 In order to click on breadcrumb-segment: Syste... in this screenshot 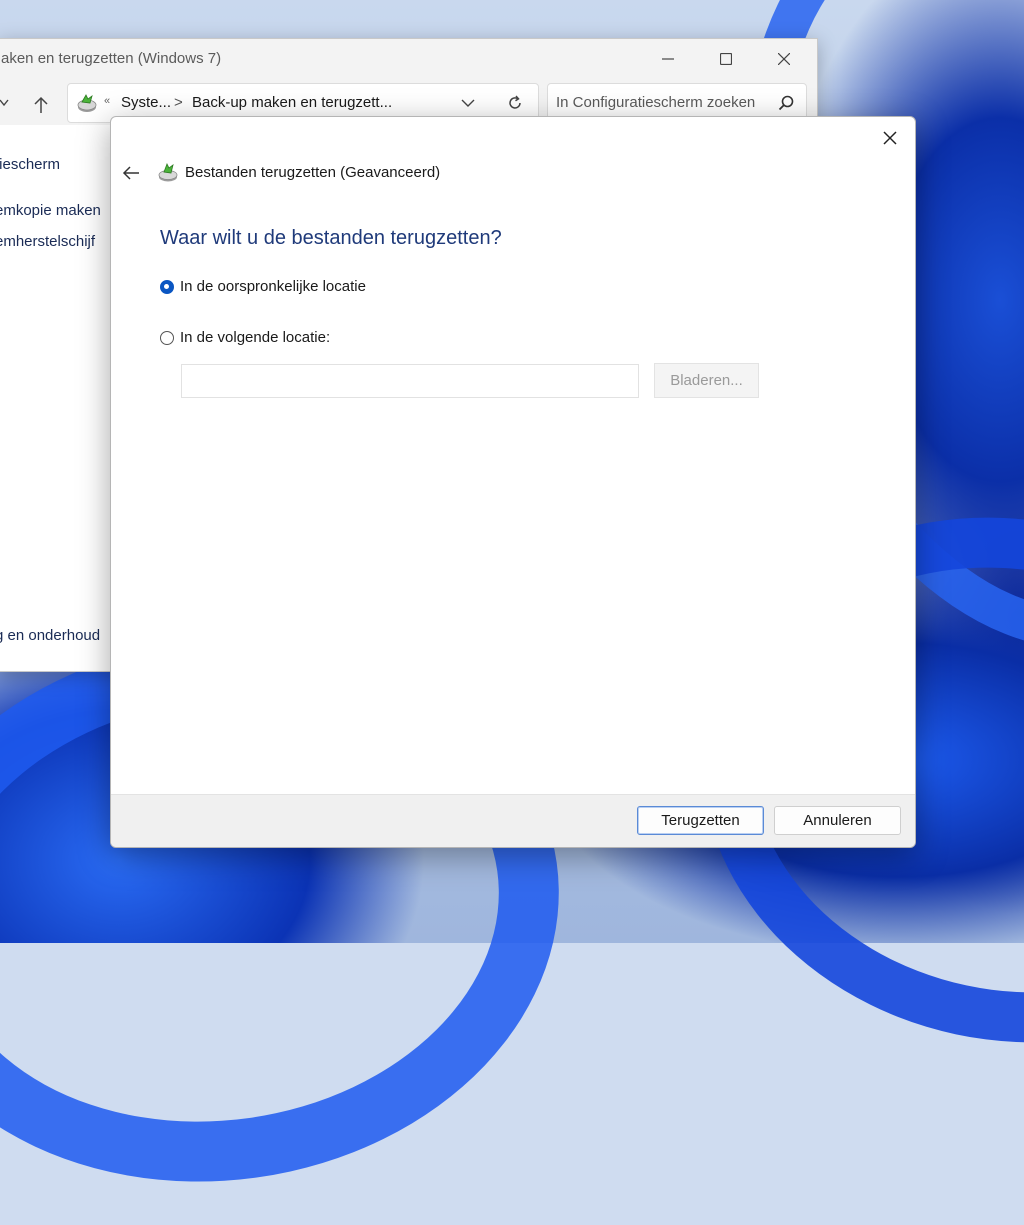, I will do `click(146, 102)`.